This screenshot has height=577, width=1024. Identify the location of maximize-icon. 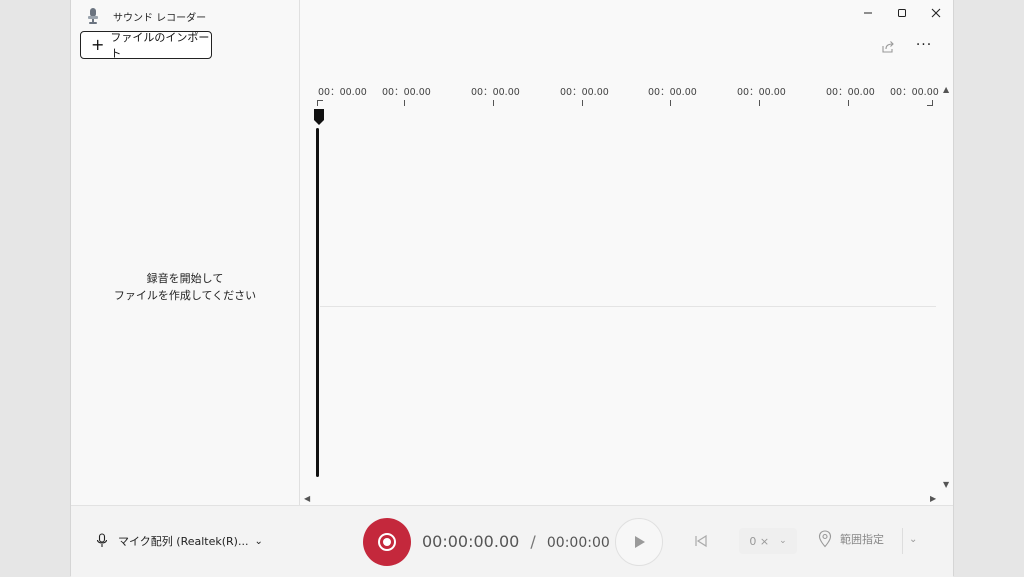
(902, 13).